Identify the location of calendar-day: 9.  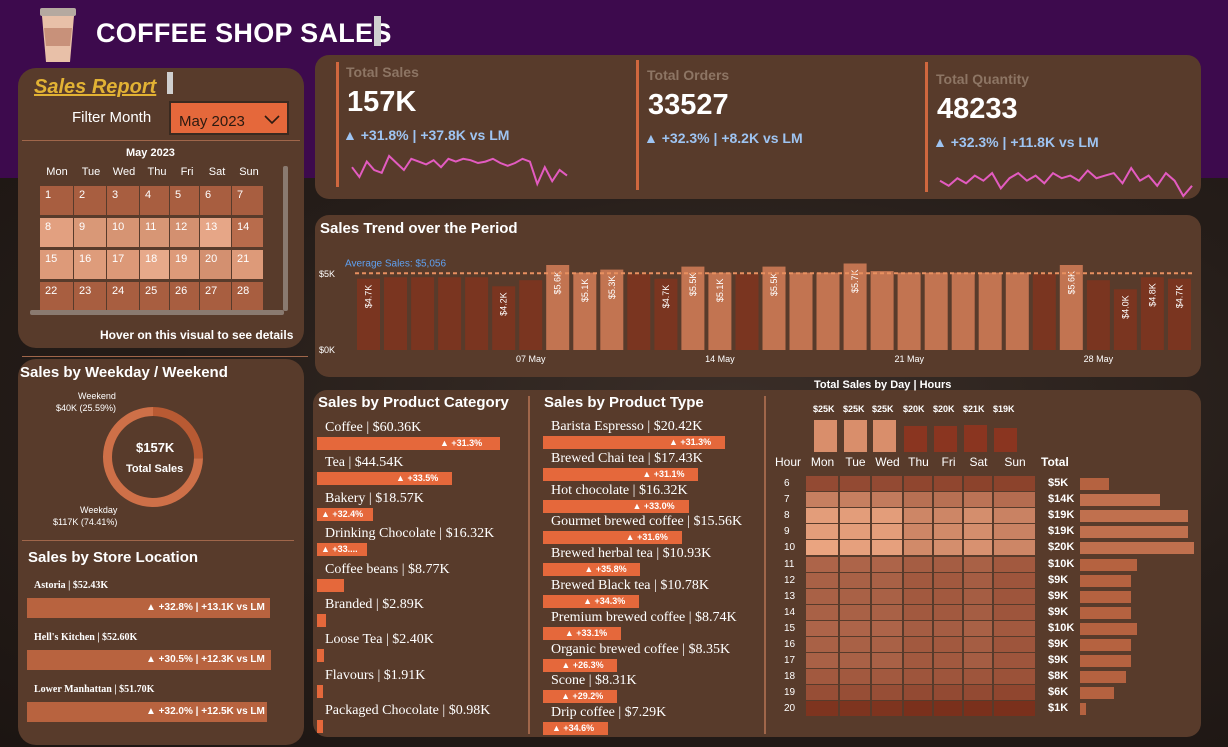
(90, 232).